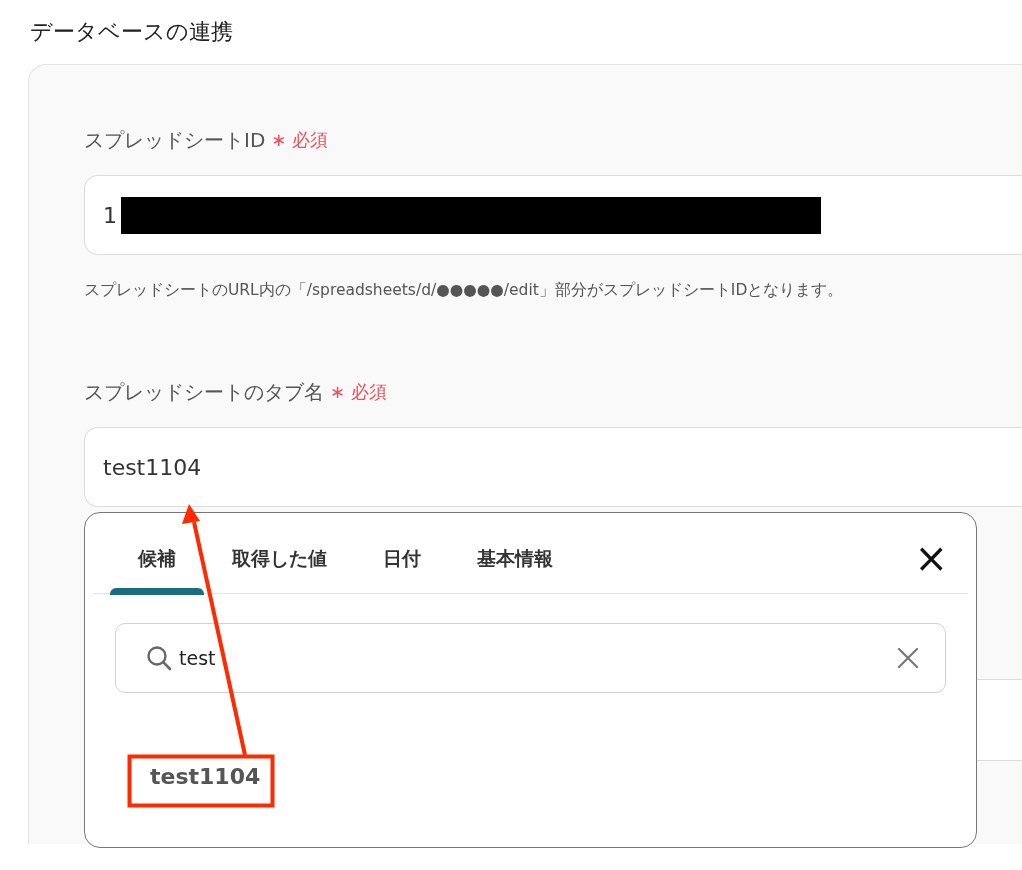  Describe the element at coordinates (204, 392) in the screenshot. I see `field-label: スプレッドシートのタブ名` at that location.